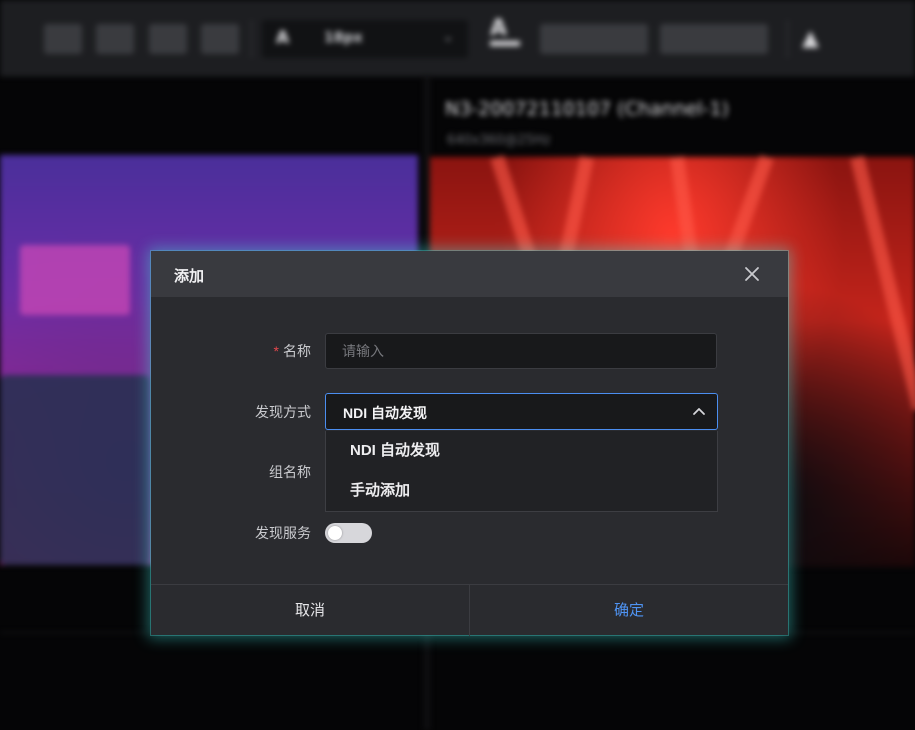  I want to click on chevron-down-icon: ⌄, so click(448, 37).